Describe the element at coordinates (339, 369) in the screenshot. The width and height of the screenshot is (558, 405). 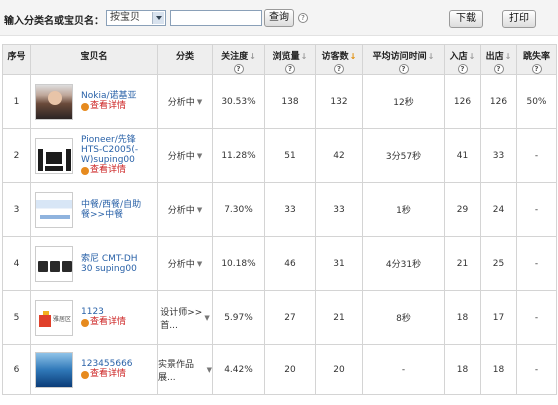
I see `visitors-value: 20` at that location.